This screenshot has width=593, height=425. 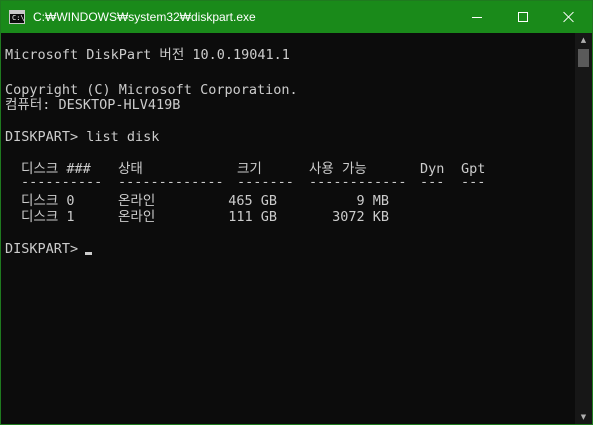 I want to click on copyright-line: Copyright (C) Microsoft Corporation., so click(x=151, y=90).